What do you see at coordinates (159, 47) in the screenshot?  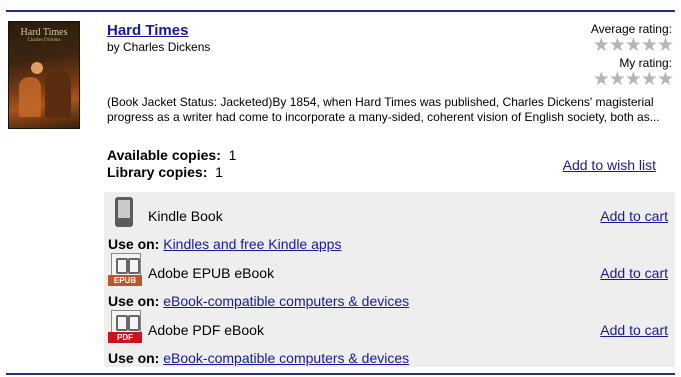 I see `book-author: by Charles Dickens` at bounding box center [159, 47].